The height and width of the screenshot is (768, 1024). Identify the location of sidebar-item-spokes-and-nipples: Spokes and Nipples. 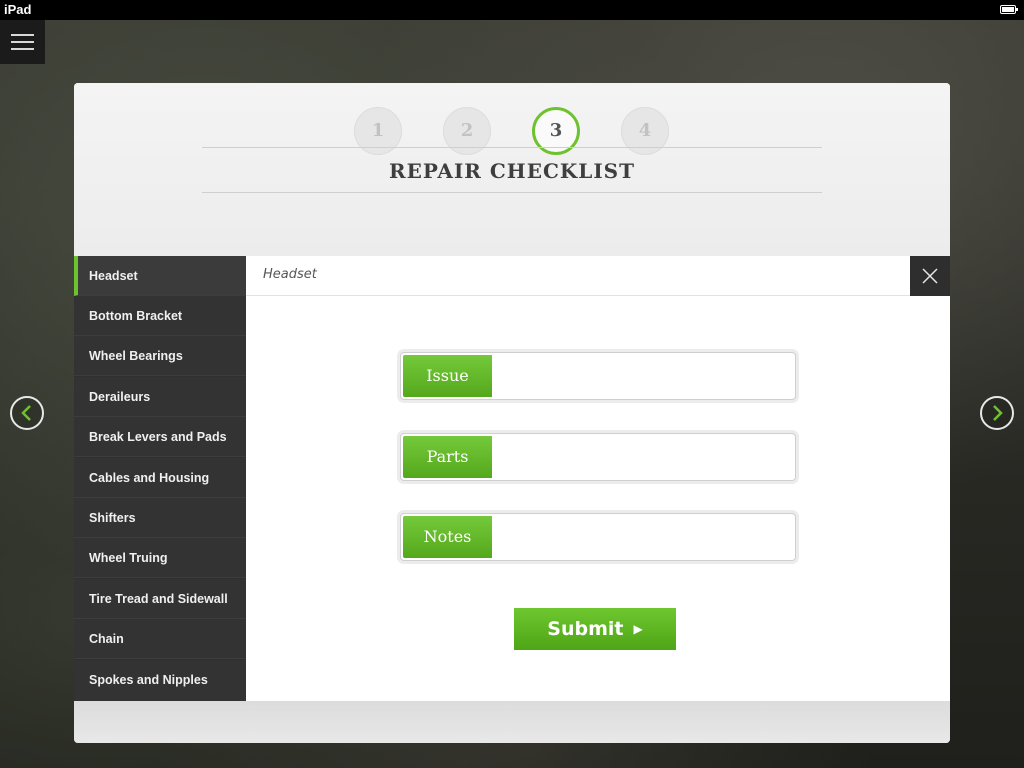
(160, 680).